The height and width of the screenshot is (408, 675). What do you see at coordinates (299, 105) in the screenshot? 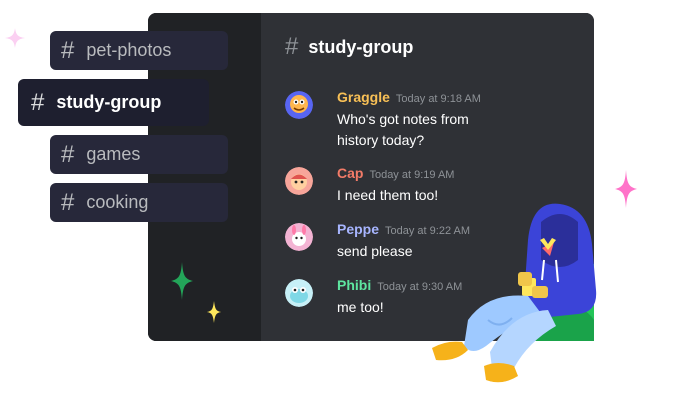
I see `avatar-graggle` at bounding box center [299, 105].